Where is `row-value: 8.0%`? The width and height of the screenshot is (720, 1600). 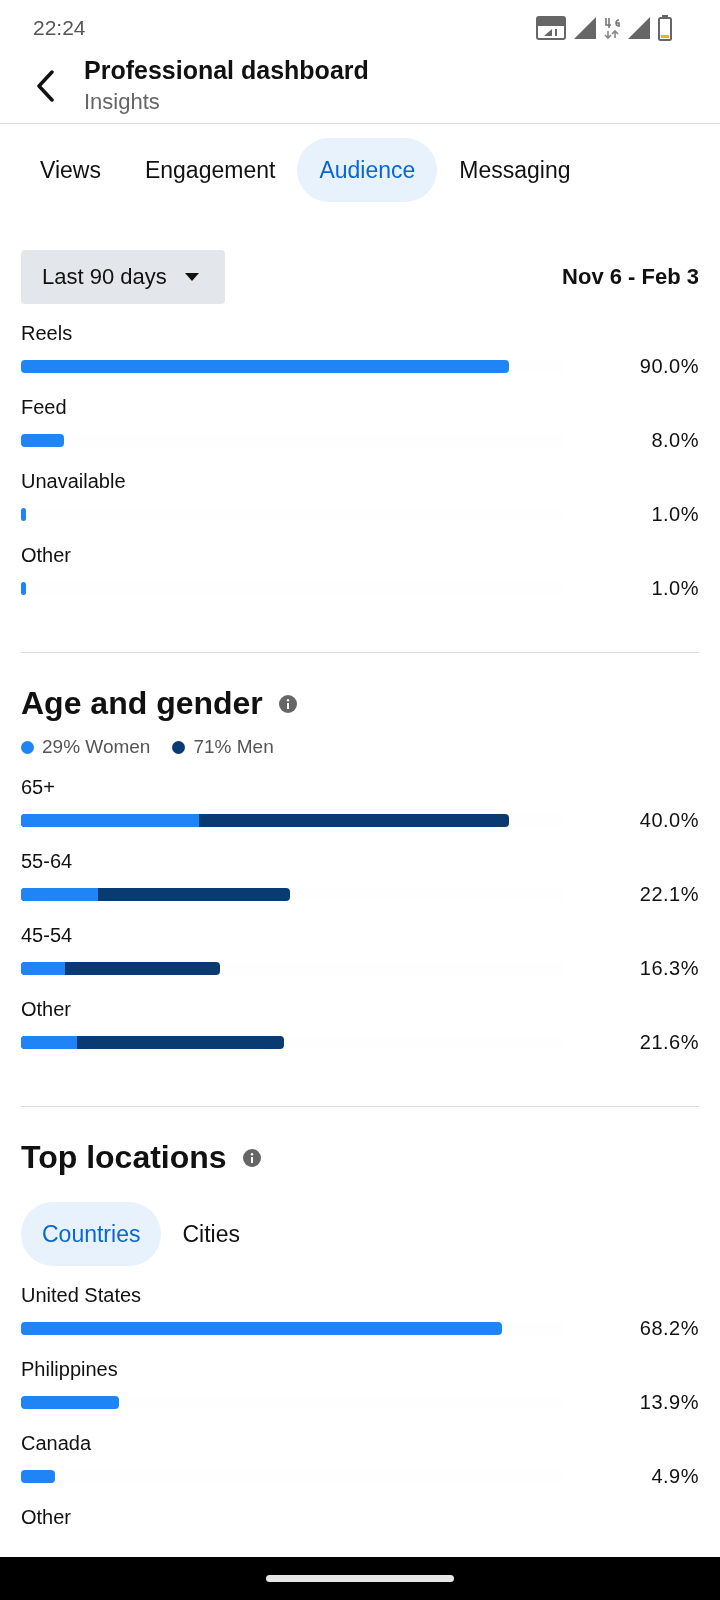 row-value: 8.0% is located at coordinates (675, 440).